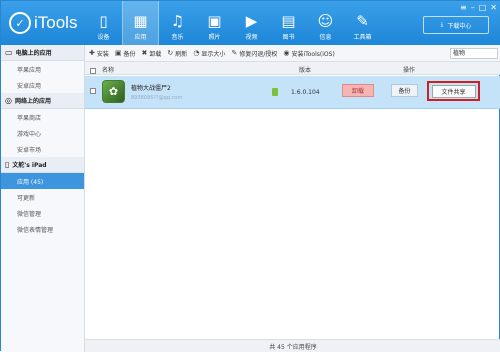  Describe the element at coordinates (103, 37) in the screenshot. I see `nav-label: 设备` at that location.